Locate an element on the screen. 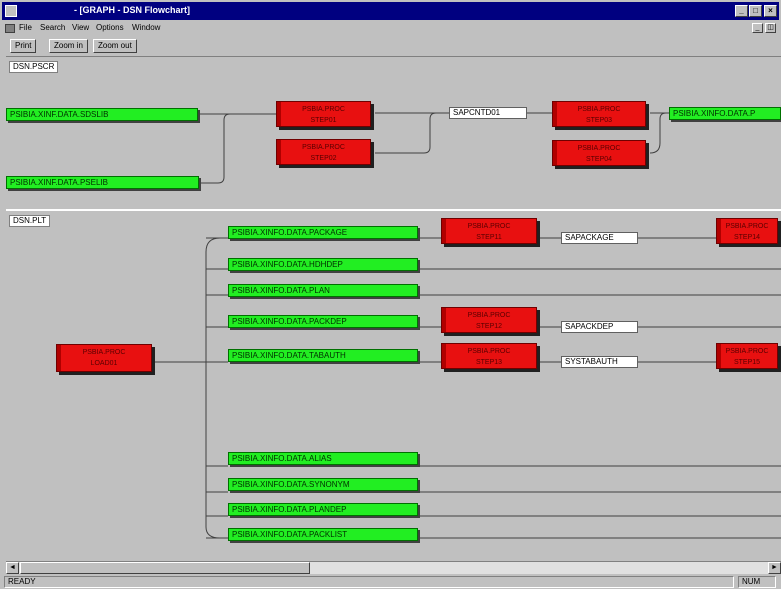 Image resolution: width=781 pixels, height=589 pixels. dataset-node: PSIBIA.XINFO.DATA.P is located at coordinates (725, 113).